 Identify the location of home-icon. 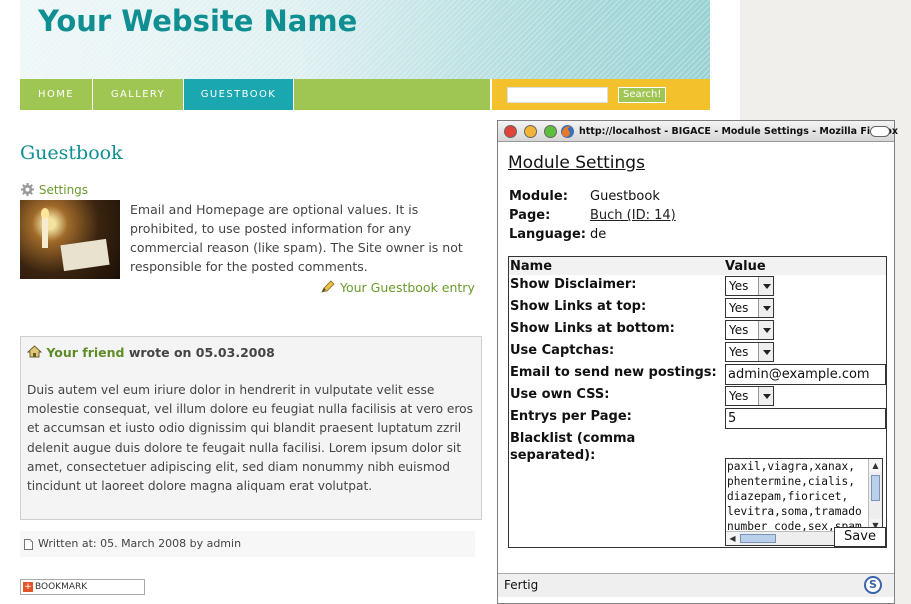
(34, 351).